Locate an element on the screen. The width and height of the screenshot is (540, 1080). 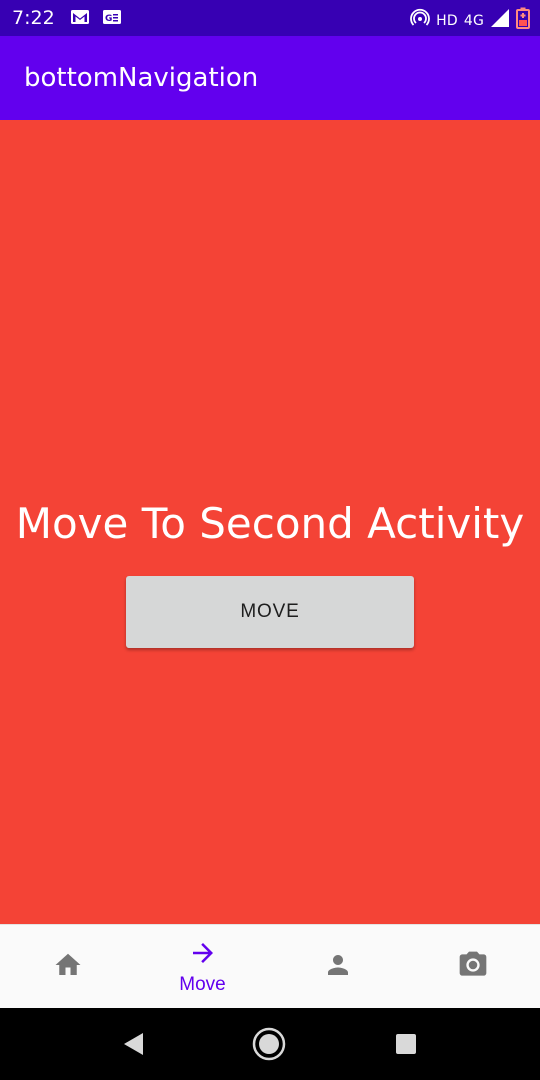
bottom-navigation: Move is located at coordinates (270, 966).